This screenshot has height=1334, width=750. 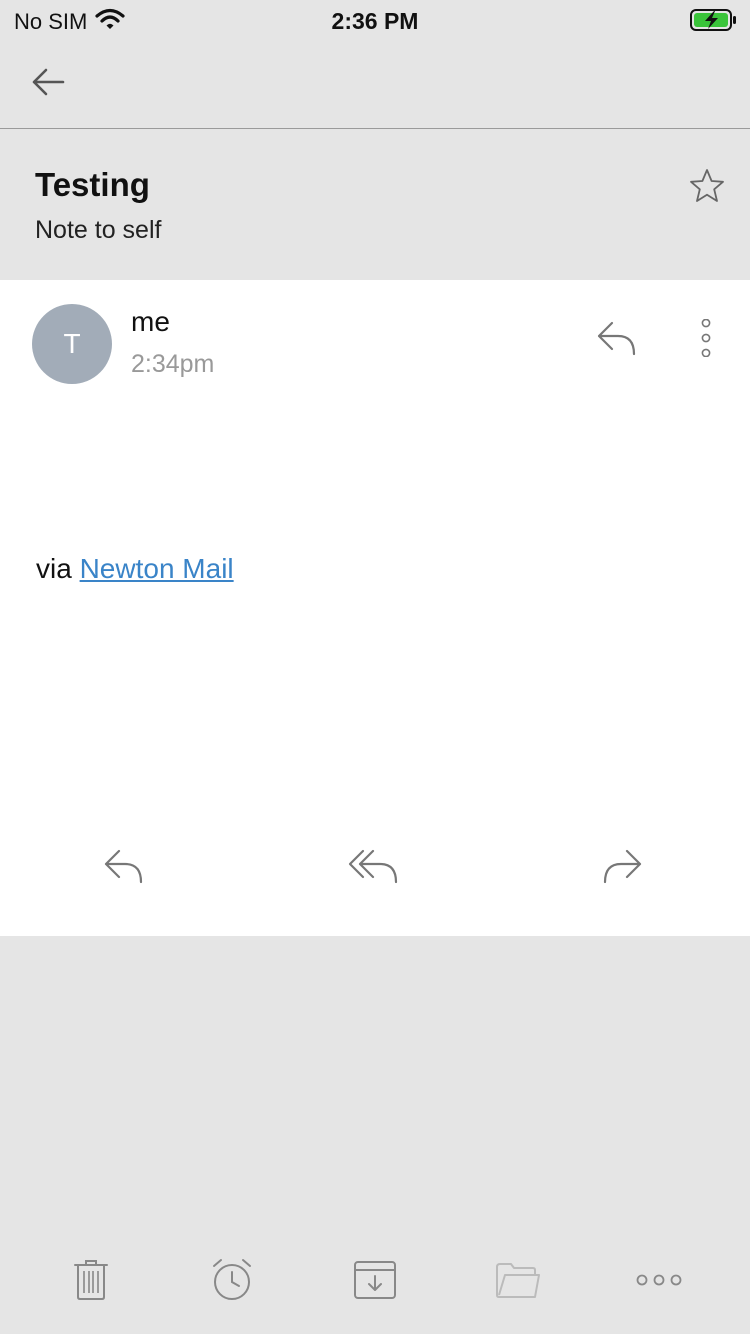 I want to click on reply-all-icon, so click(x=374, y=868).